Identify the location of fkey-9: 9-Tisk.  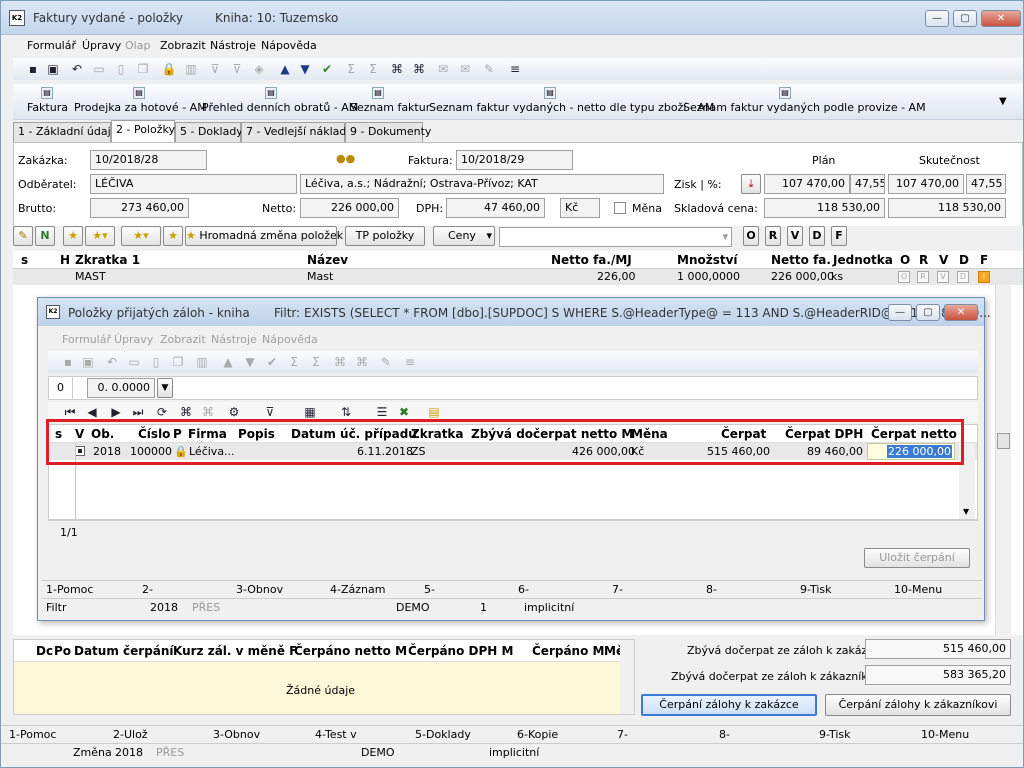
(835, 735).